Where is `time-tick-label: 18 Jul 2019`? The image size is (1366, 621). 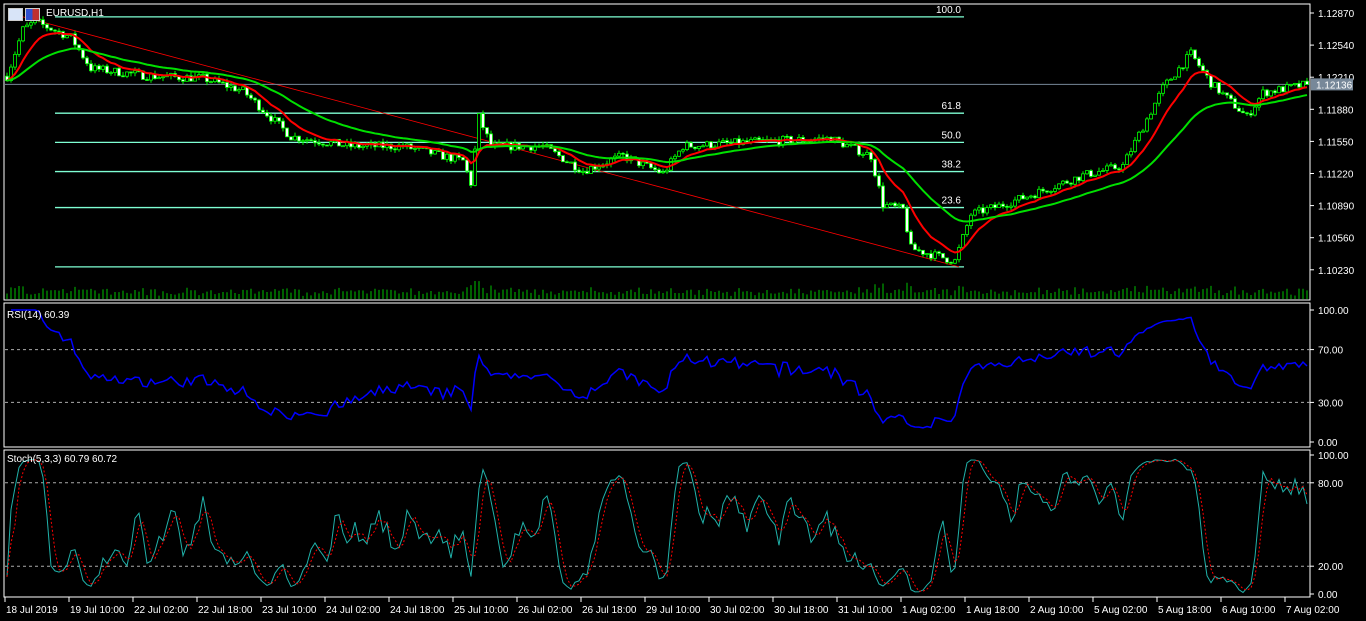 time-tick-label: 18 Jul 2019 is located at coordinates (32, 610).